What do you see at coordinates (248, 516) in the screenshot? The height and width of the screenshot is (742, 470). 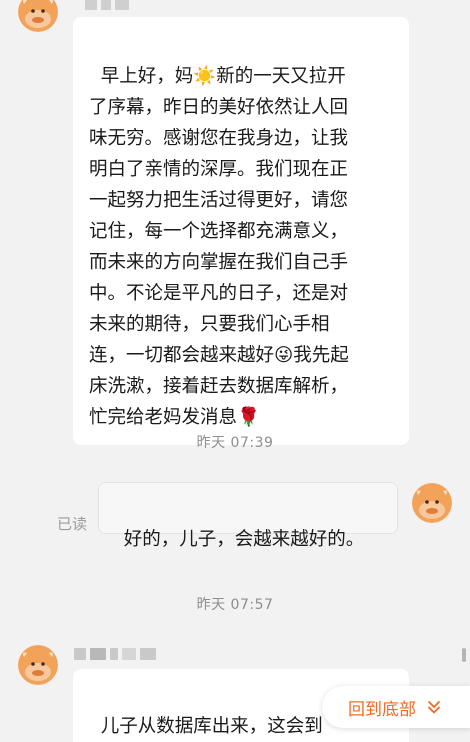 I see `message-bubble-outgoing: 好的，儿子，会越来越好的。` at bounding box center [248, 516].